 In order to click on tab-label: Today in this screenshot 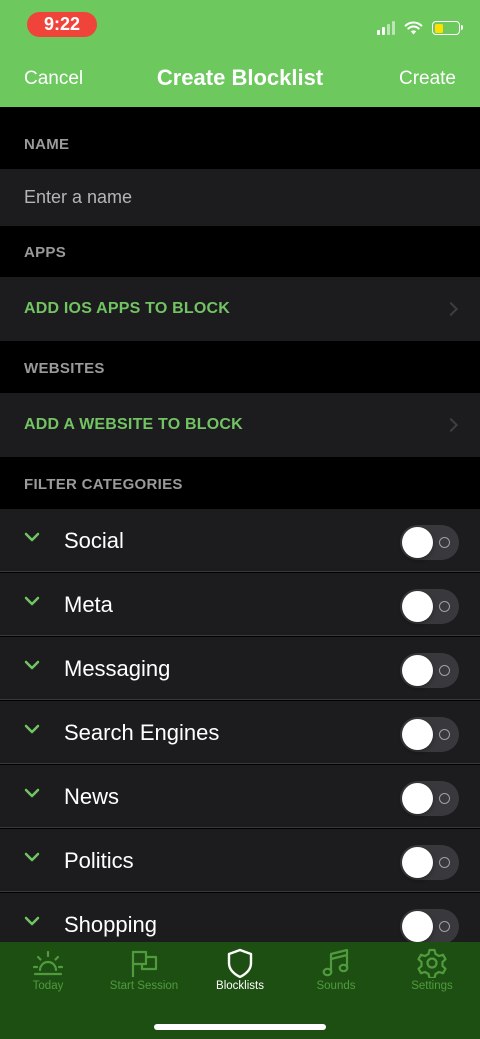, I will do `click(48, 986)`.